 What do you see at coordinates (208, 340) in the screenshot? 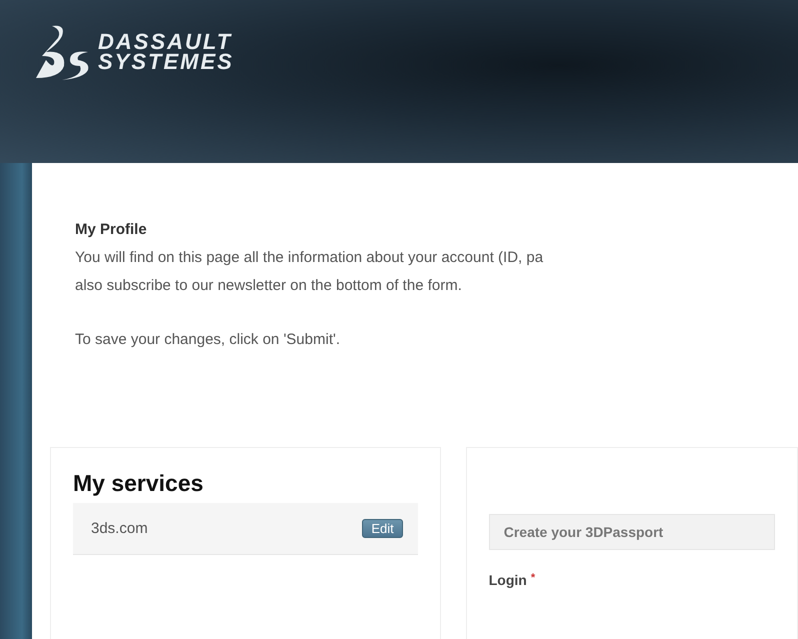
I see `save-note: To save your changes, click on 'Submit'.` at bounding box center [208, 340].